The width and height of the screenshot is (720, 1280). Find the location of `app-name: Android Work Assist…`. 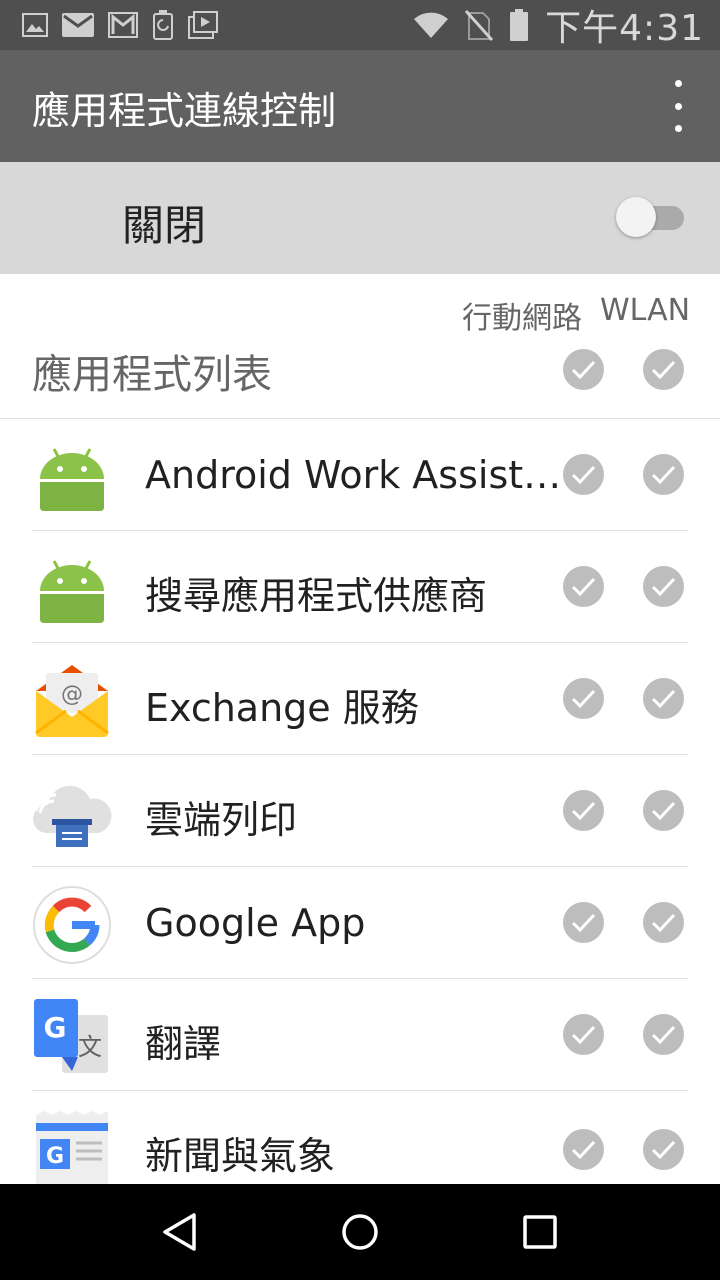

app-name: Android Work Assist… is located at coordinates (353, 475).